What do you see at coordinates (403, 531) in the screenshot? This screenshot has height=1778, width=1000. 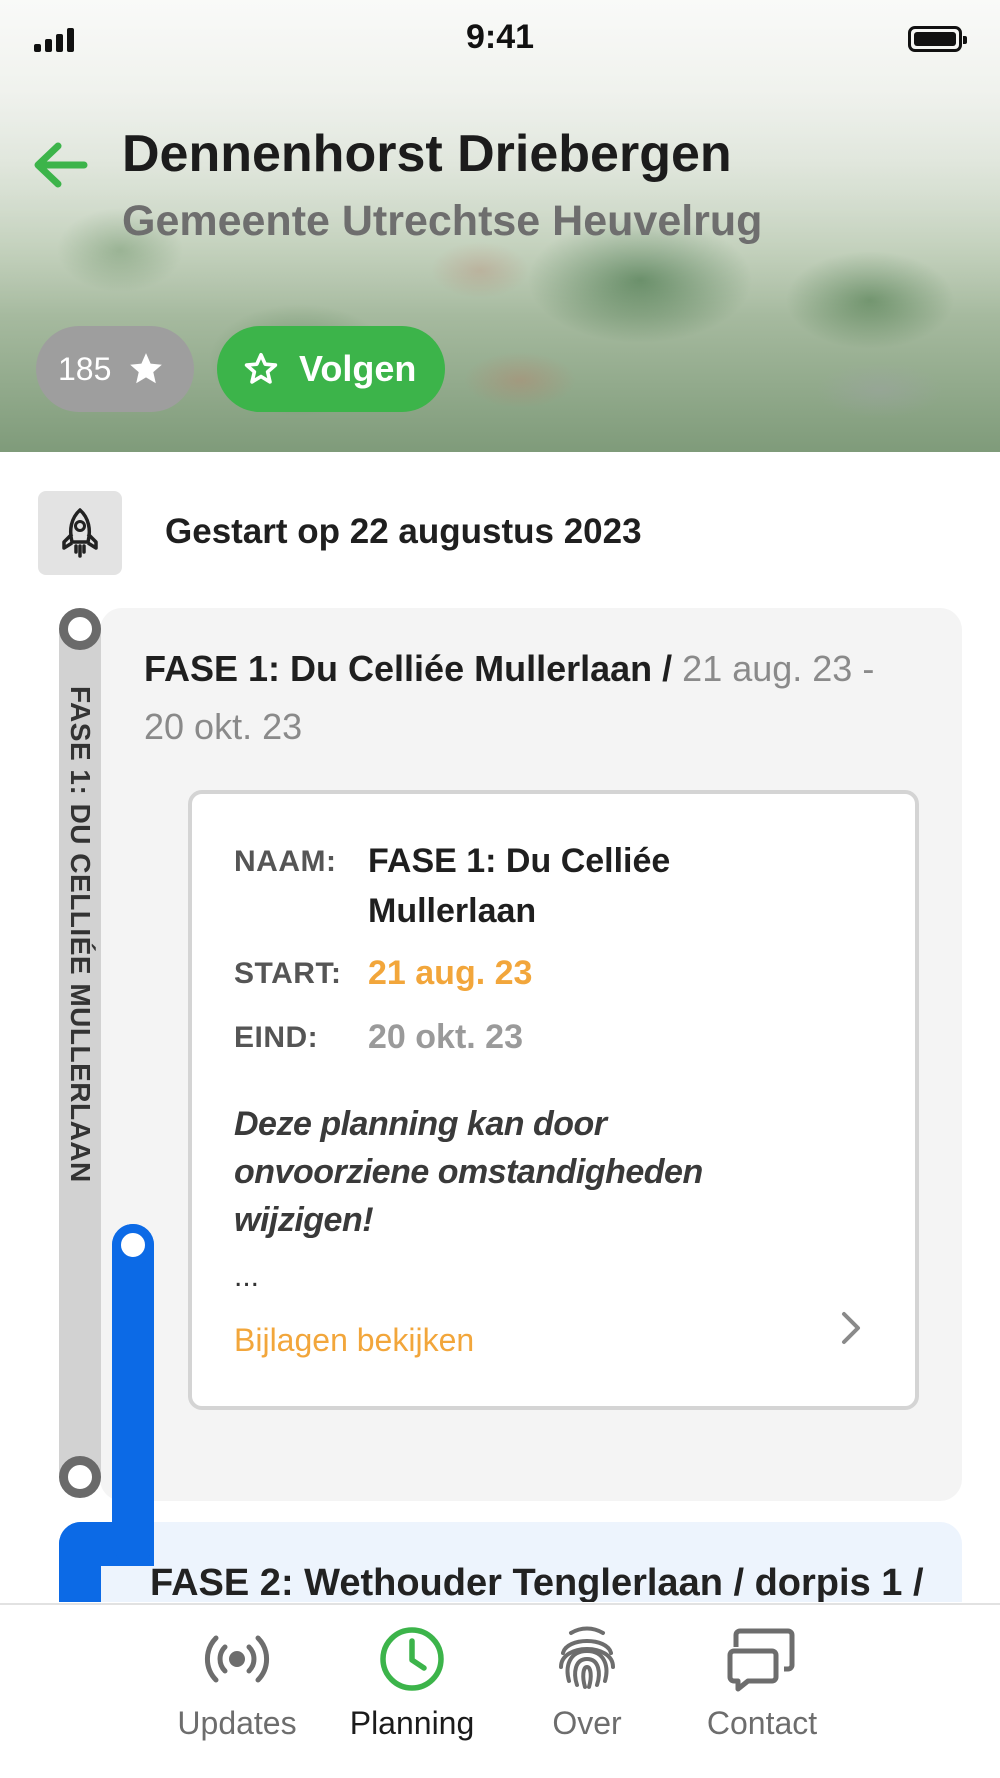 I see `started-date: Gestart op 22 augustus 2023` at bounding box center [403, 531].